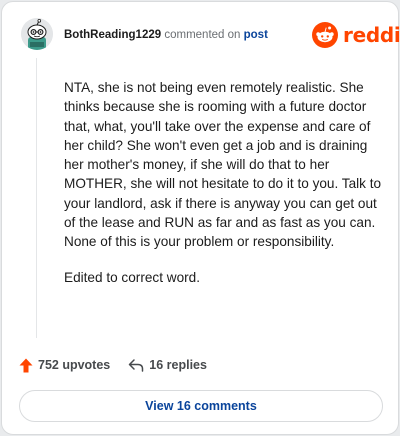  I want to click on upvote-button: 752 upvotes, so click(64, 365).